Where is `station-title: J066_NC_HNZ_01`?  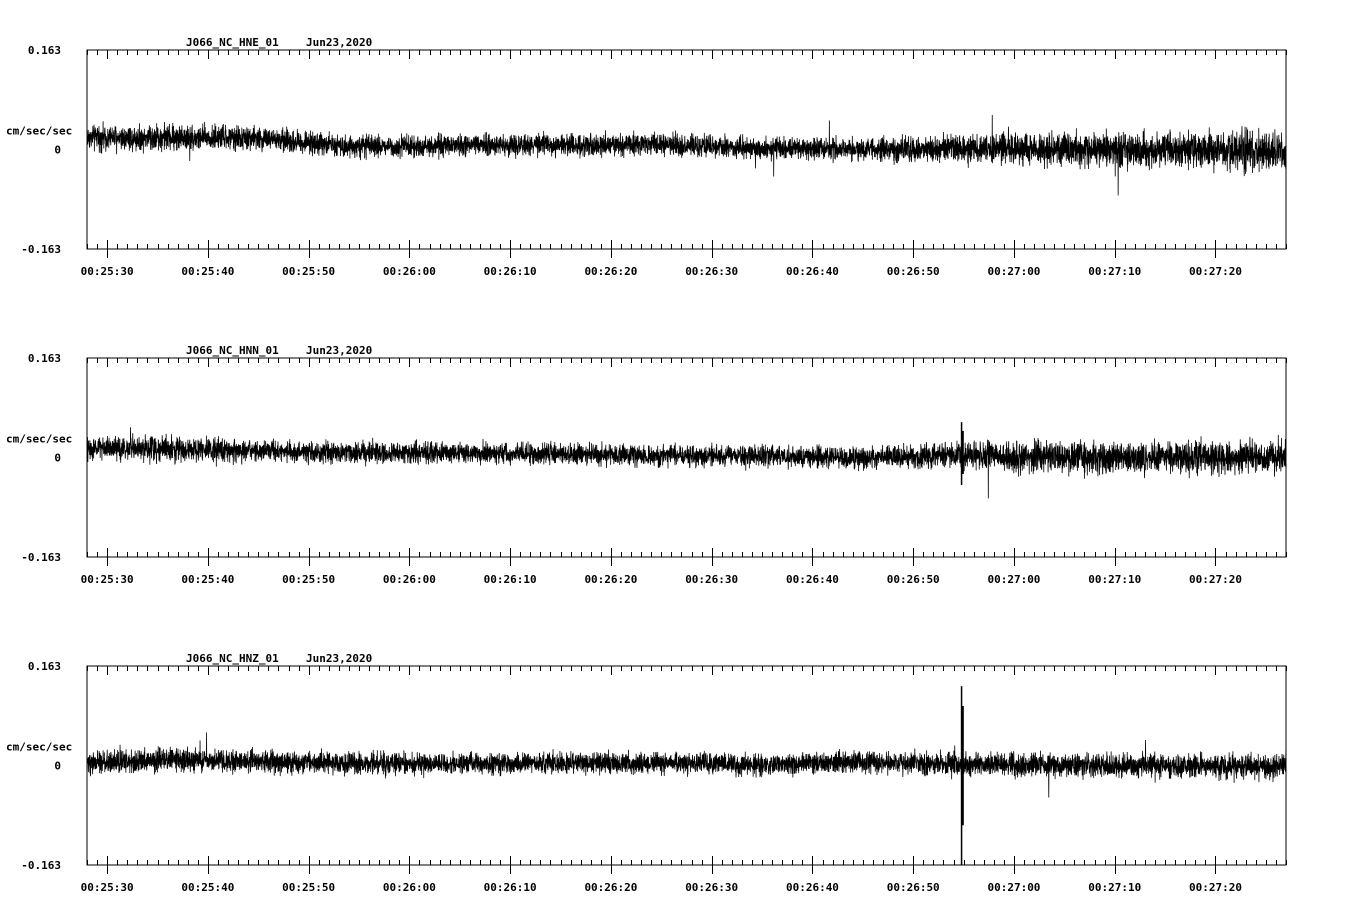
station-title: J066_NC_HNZ_01 is located at coordinates (232, 658).